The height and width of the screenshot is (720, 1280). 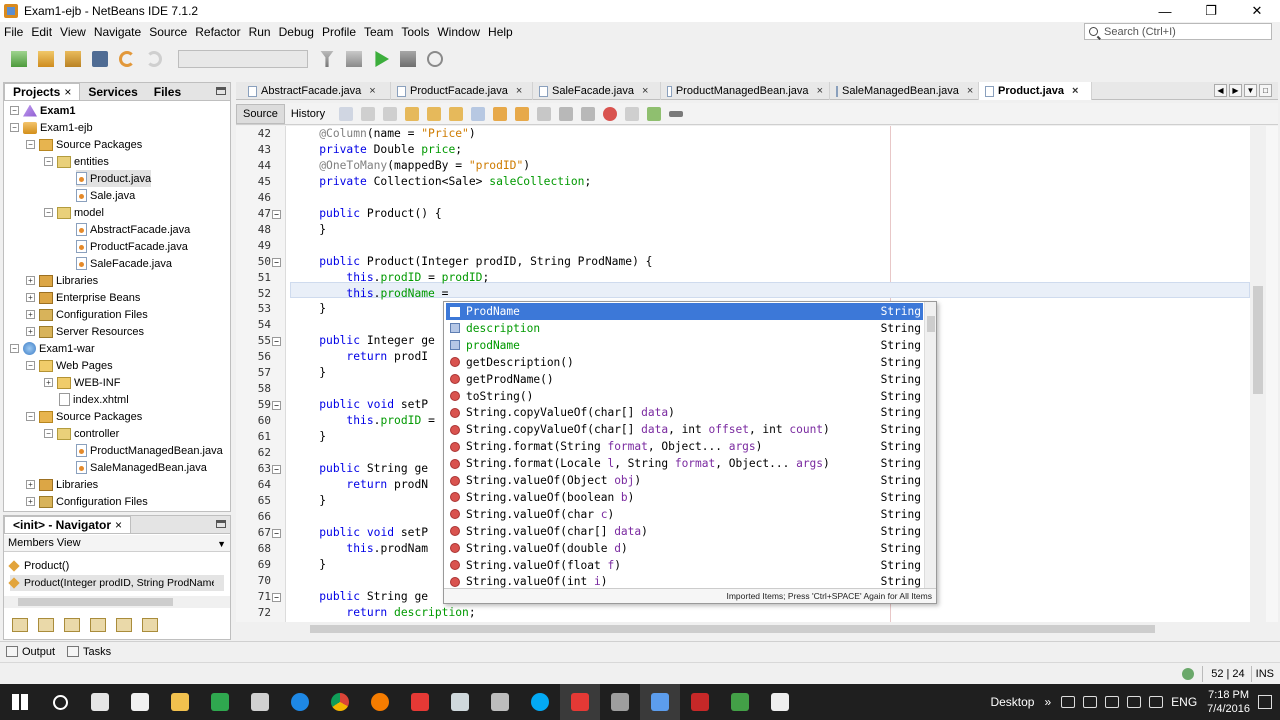 What do you see at coordinates (68, 524) in the screenshot?
I see `tab-navigator: <init> - Navigator ×` at bounding box center [68, 524].